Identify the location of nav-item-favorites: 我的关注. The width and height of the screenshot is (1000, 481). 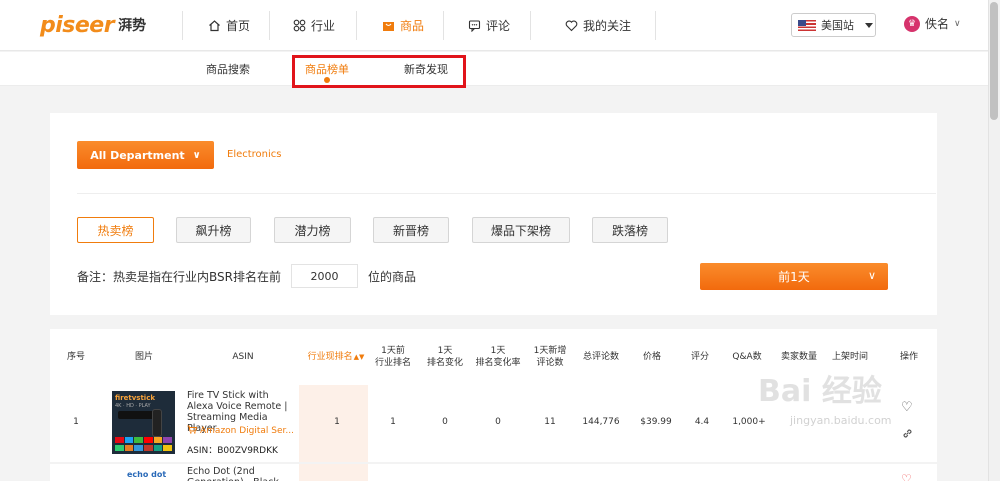
(597, 25).